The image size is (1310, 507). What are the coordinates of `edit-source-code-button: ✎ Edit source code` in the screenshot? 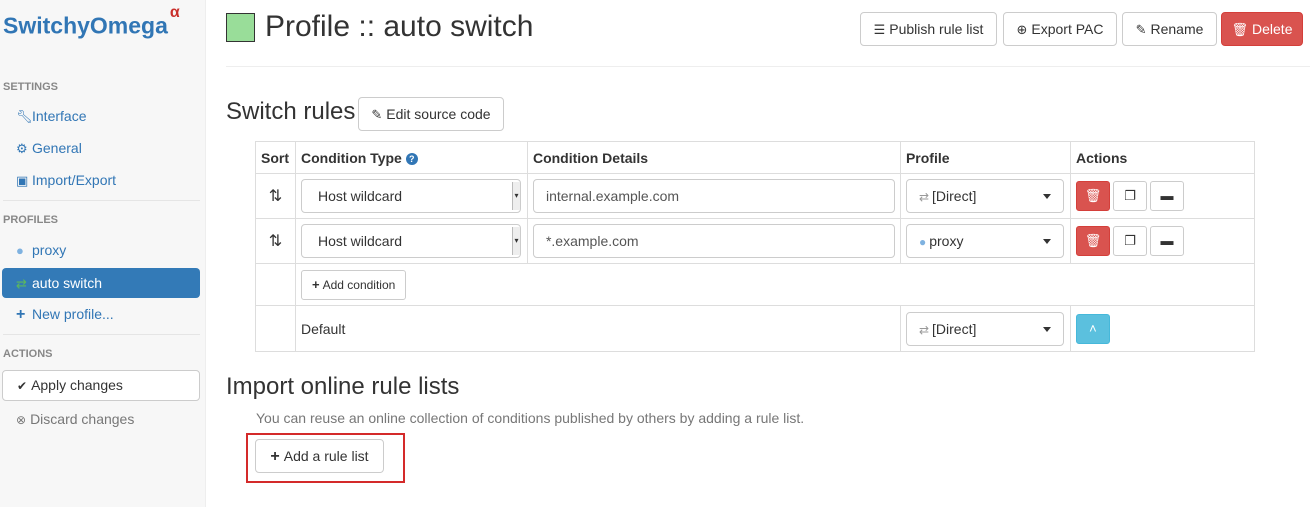 It's located at (431, 114).